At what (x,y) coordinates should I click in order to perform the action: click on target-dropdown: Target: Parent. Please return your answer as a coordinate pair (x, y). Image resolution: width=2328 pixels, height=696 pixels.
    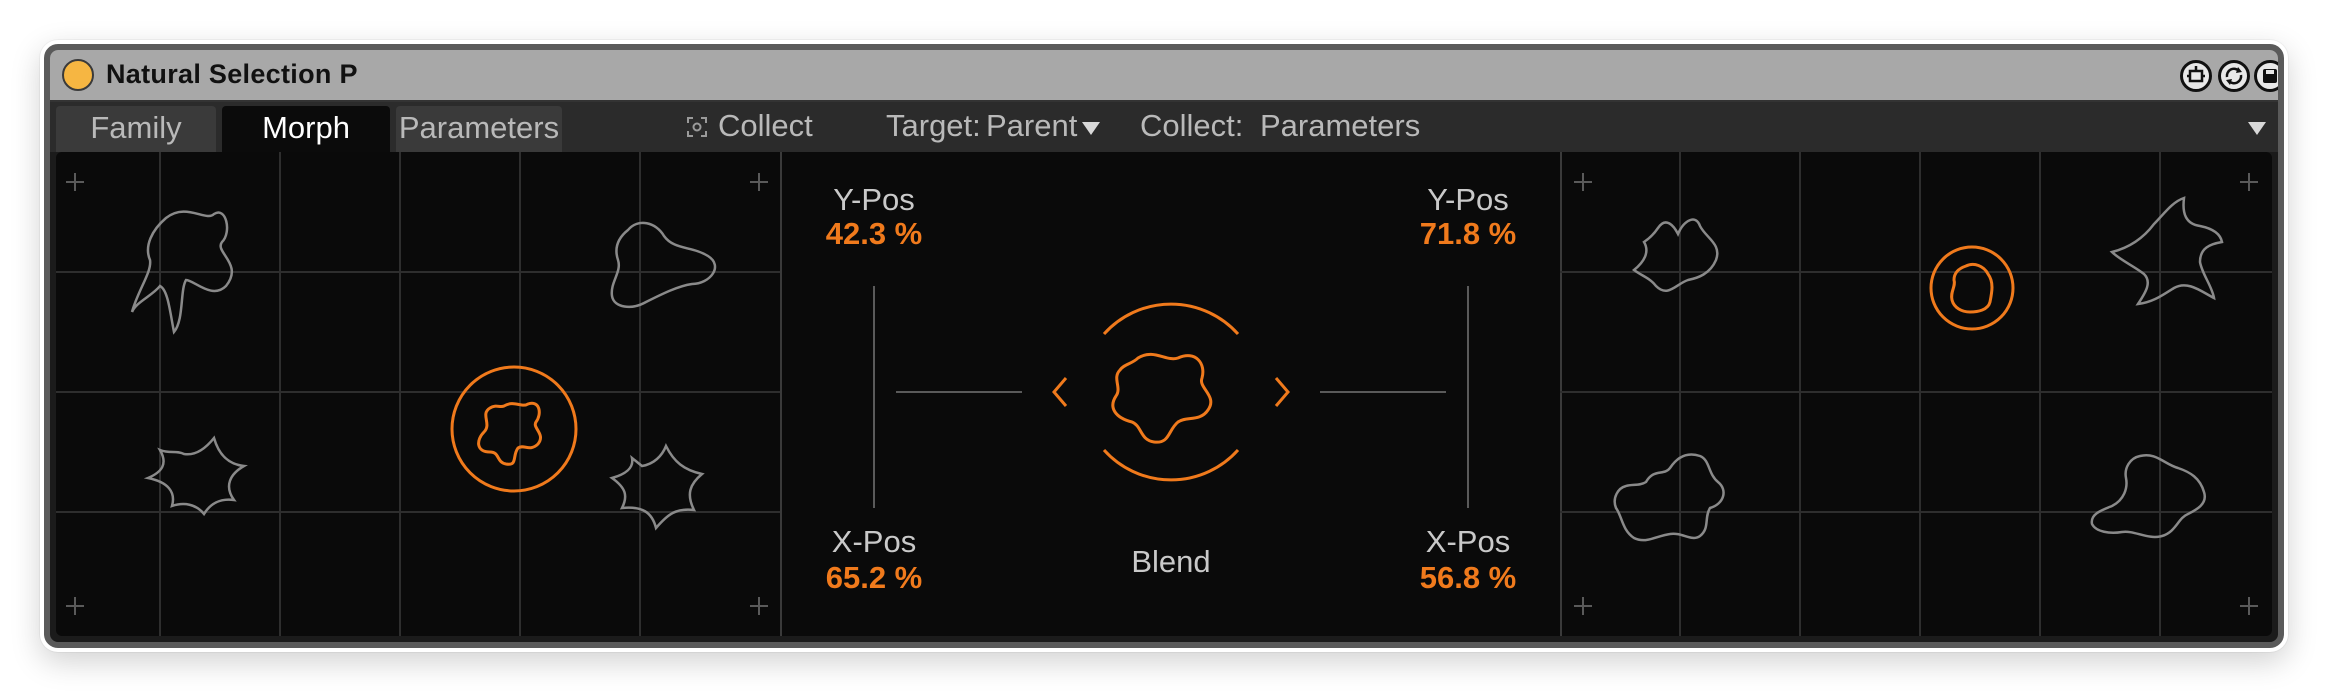
    Looking at the image, I should click on (996, 127).